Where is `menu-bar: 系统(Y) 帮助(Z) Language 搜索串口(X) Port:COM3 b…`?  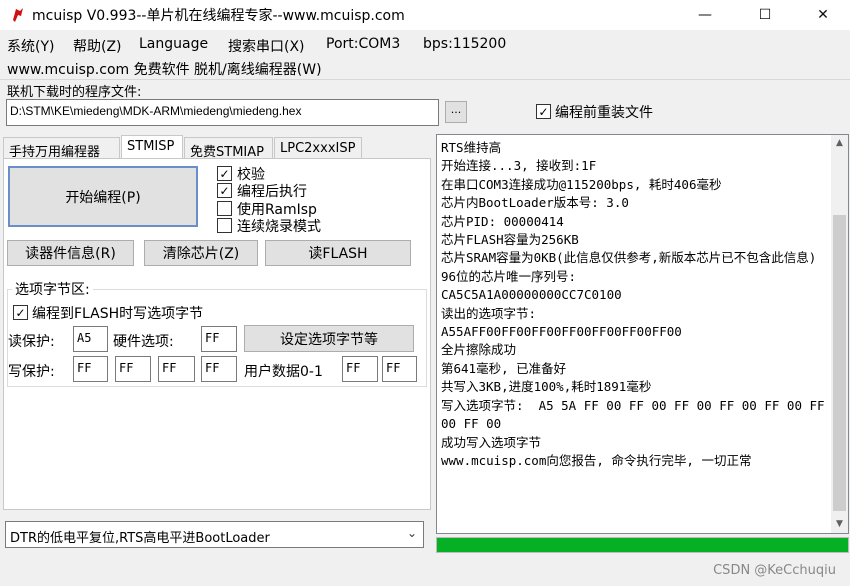
menu-bar: 系统(Y) 帮助(Z) Language 搜索串口(X) Port:COM3 b… is located at coordinates (425, 45).